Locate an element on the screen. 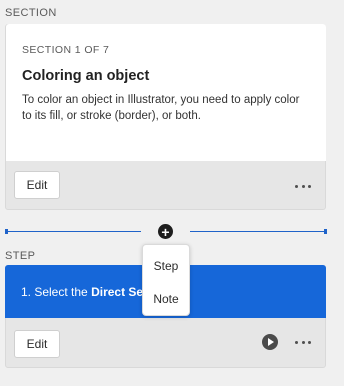  insert-divider-right is located at coordinates (257, 231).